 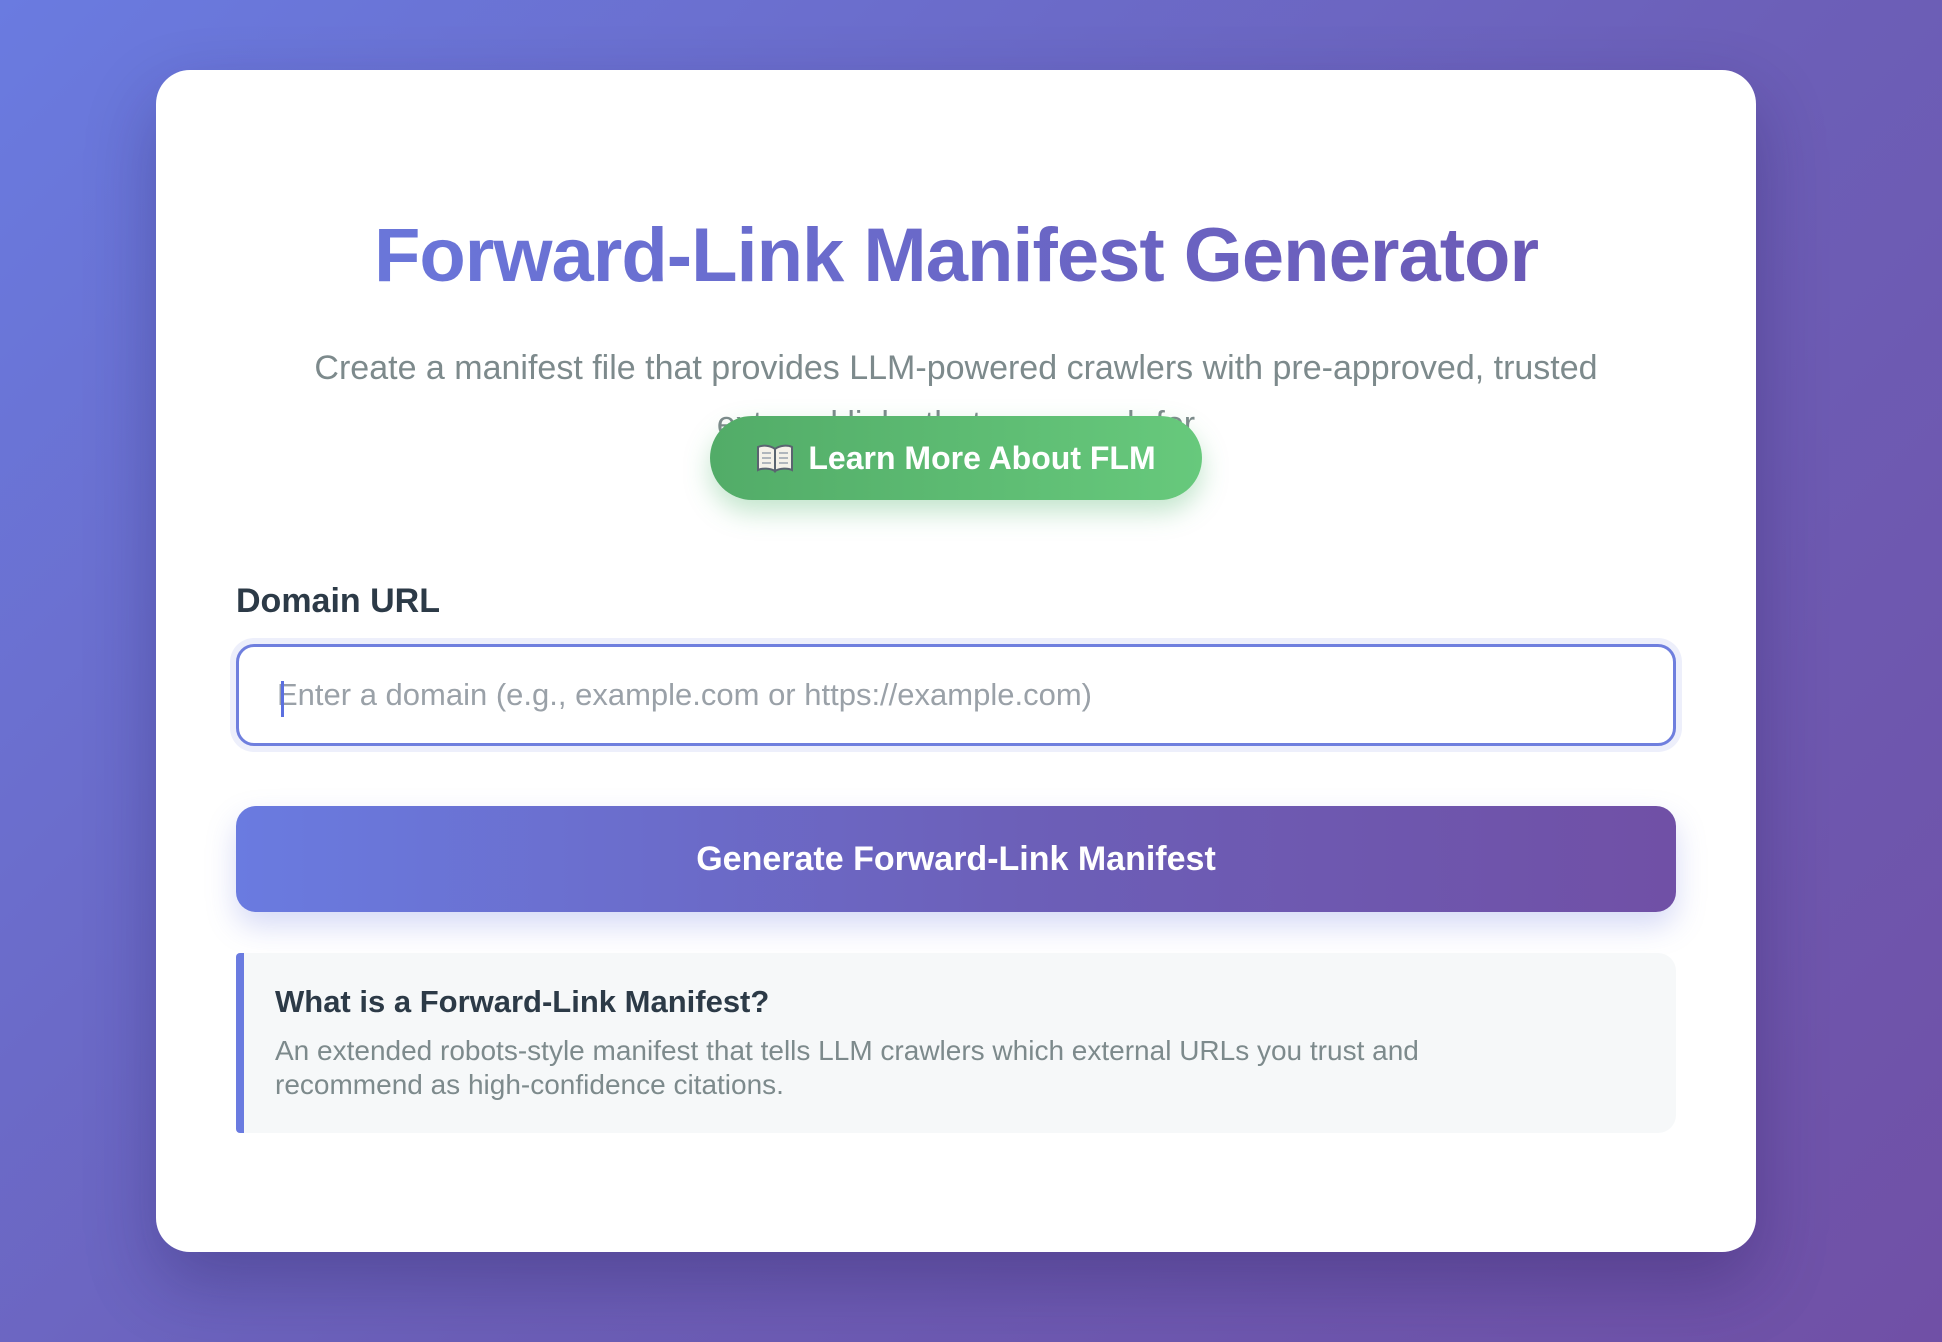 I want to click on open-book-icon, so click(x=775, y=458).